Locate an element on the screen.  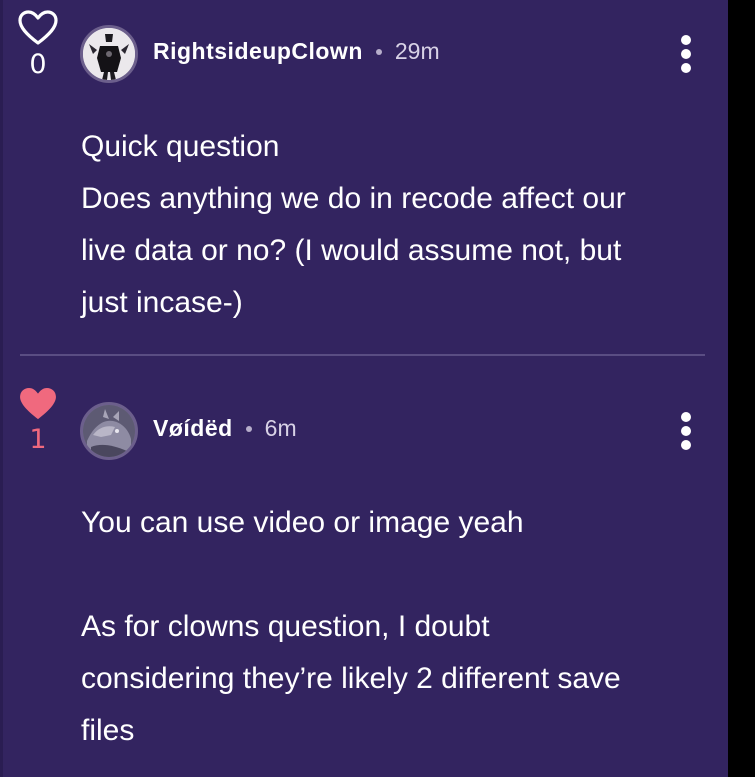
right-edge is located at coordinates (741, 388).